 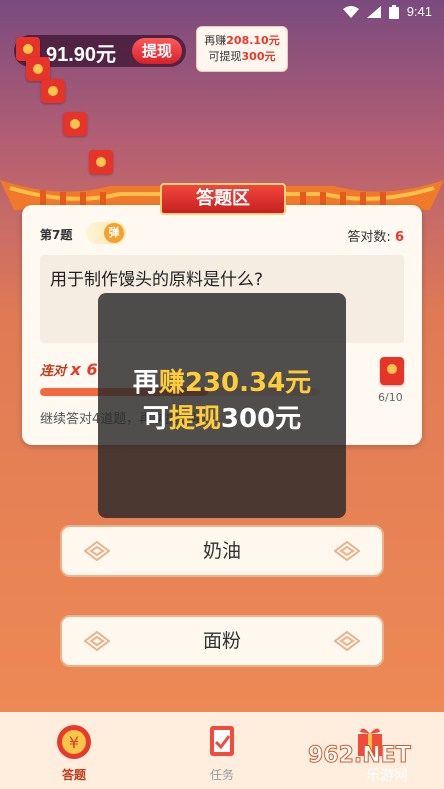 I want to click on watermark-logo: 962.NET 乐游网, so click(x=359, y=764).